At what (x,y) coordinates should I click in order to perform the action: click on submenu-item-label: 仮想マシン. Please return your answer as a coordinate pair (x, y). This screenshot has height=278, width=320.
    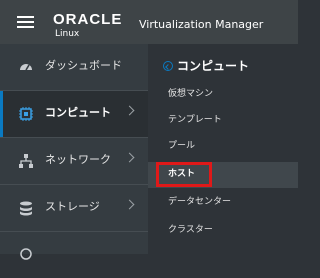
    Looking at the image, I should click on (191, 94).